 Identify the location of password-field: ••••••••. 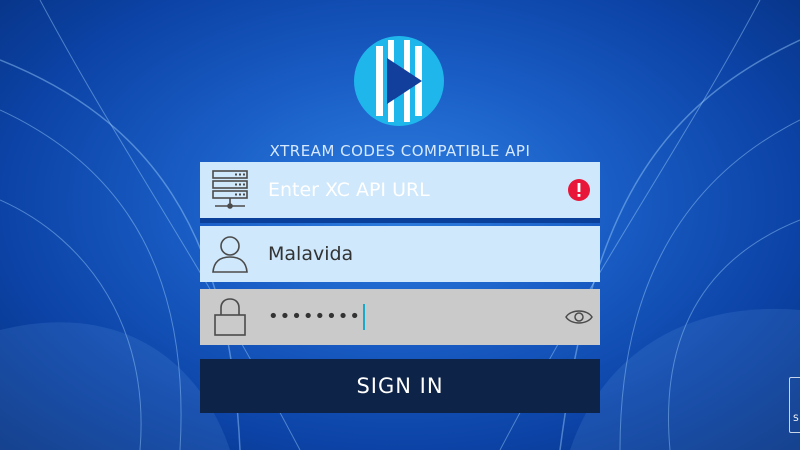
(400, 317).